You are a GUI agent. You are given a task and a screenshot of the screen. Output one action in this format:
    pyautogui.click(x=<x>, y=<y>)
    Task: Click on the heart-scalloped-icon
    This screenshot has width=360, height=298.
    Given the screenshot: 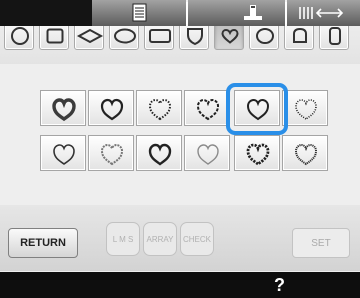 What is the action you would take?
    pyautogui.click(x=112, y=154)
    